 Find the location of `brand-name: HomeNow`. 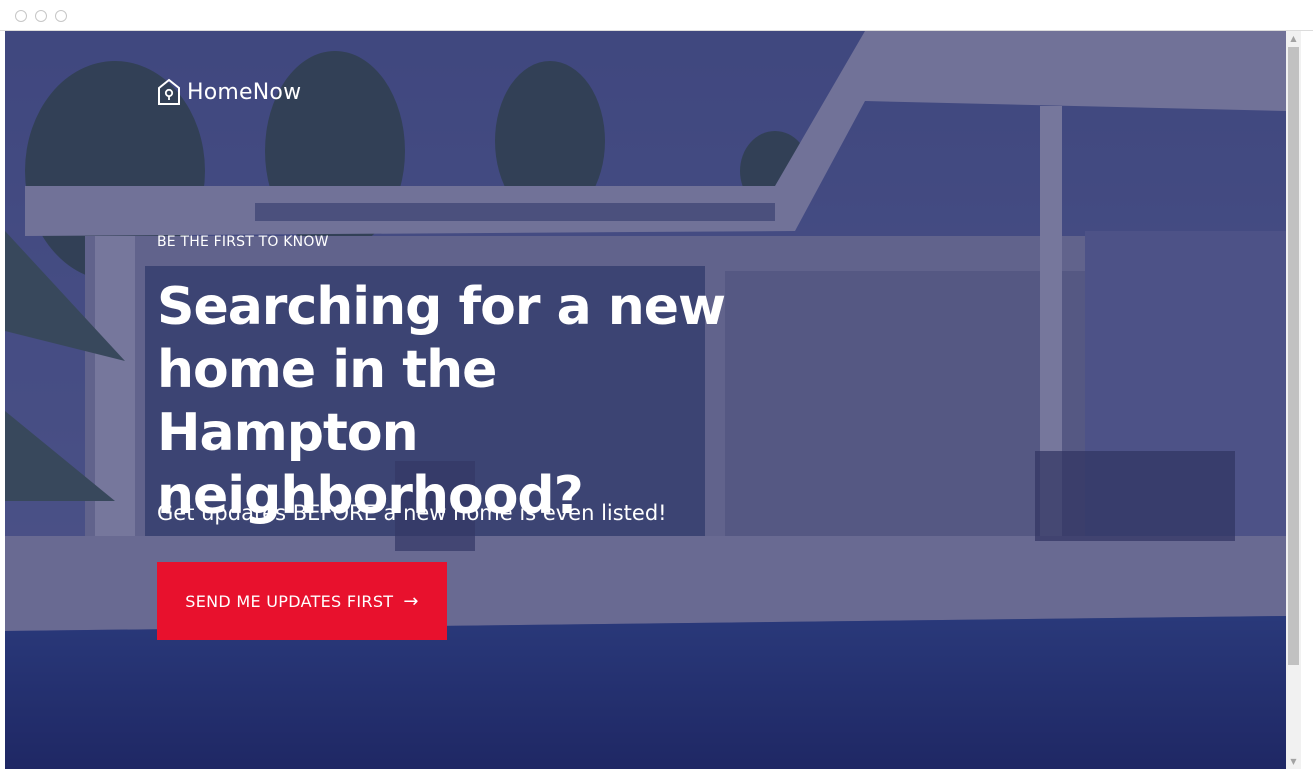

brand-name: HomeNow is located at coordinates (244, 92).